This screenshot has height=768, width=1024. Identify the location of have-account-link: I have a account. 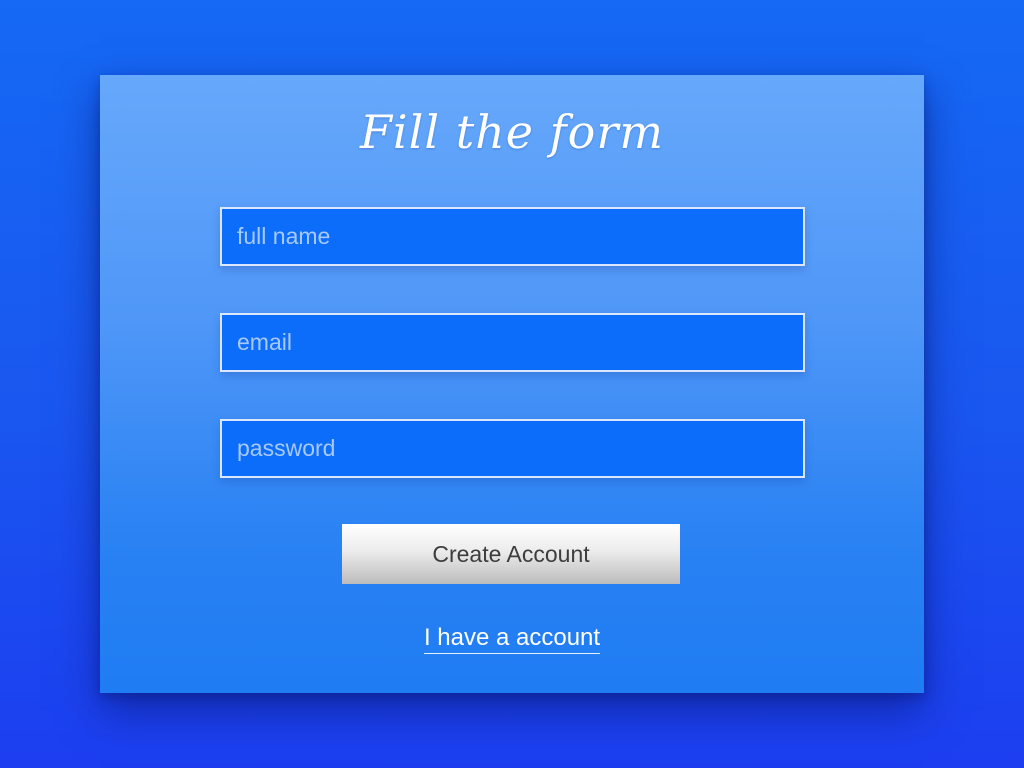
(512, 639).